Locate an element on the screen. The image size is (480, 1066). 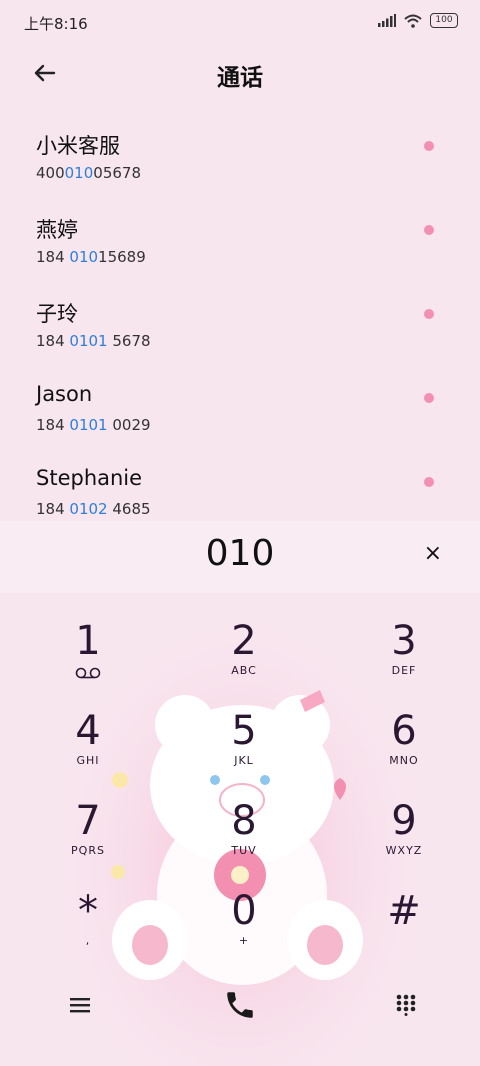
list-item: 燕婷 184 01015689 is located at coordinates (240, 244).